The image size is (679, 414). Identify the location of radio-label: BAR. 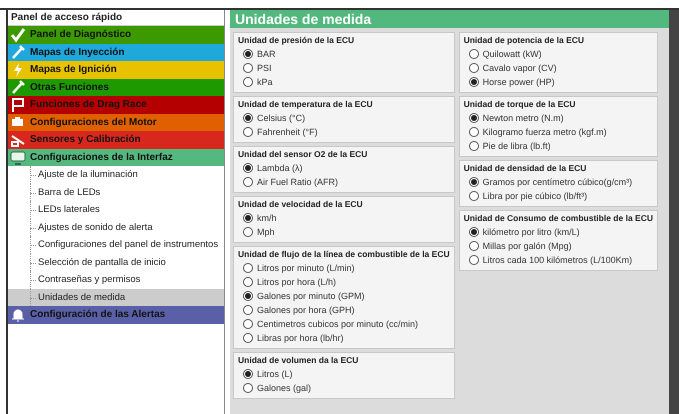
(266, 54).